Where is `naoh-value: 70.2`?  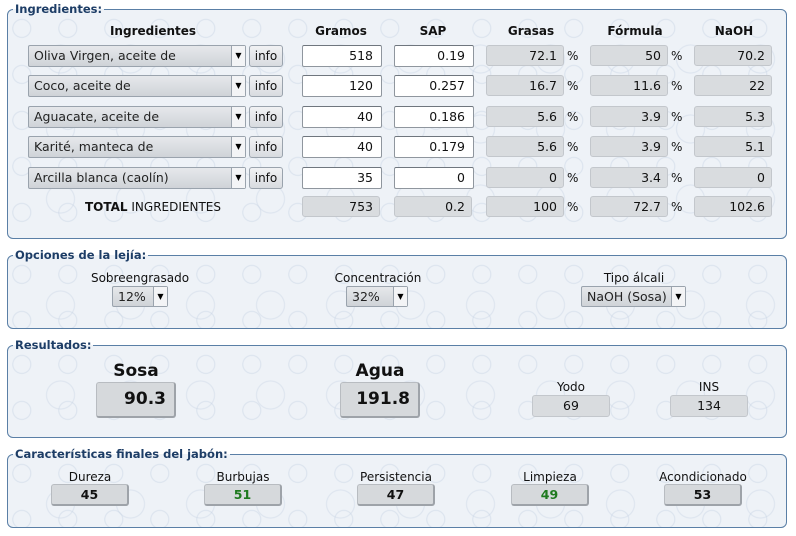 naoh-value: 70.2 is located at coordinates (733, 55).